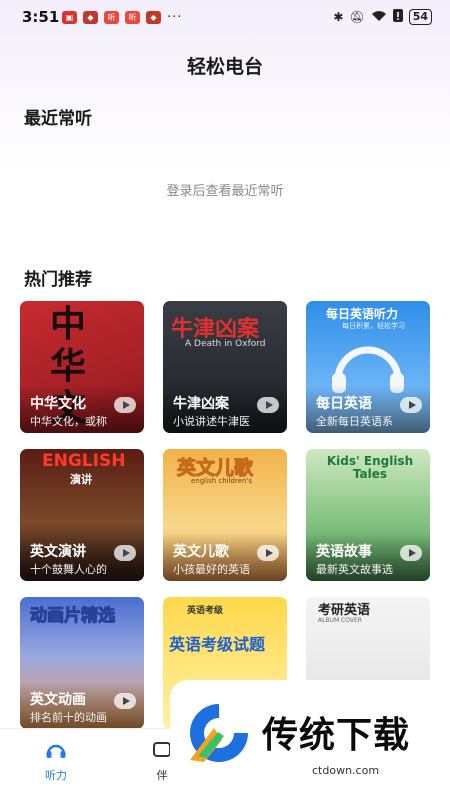  Describe the element at coordinates (357, 17) in the screenshot. I see `mute-icon: 🔕︎` at that location.